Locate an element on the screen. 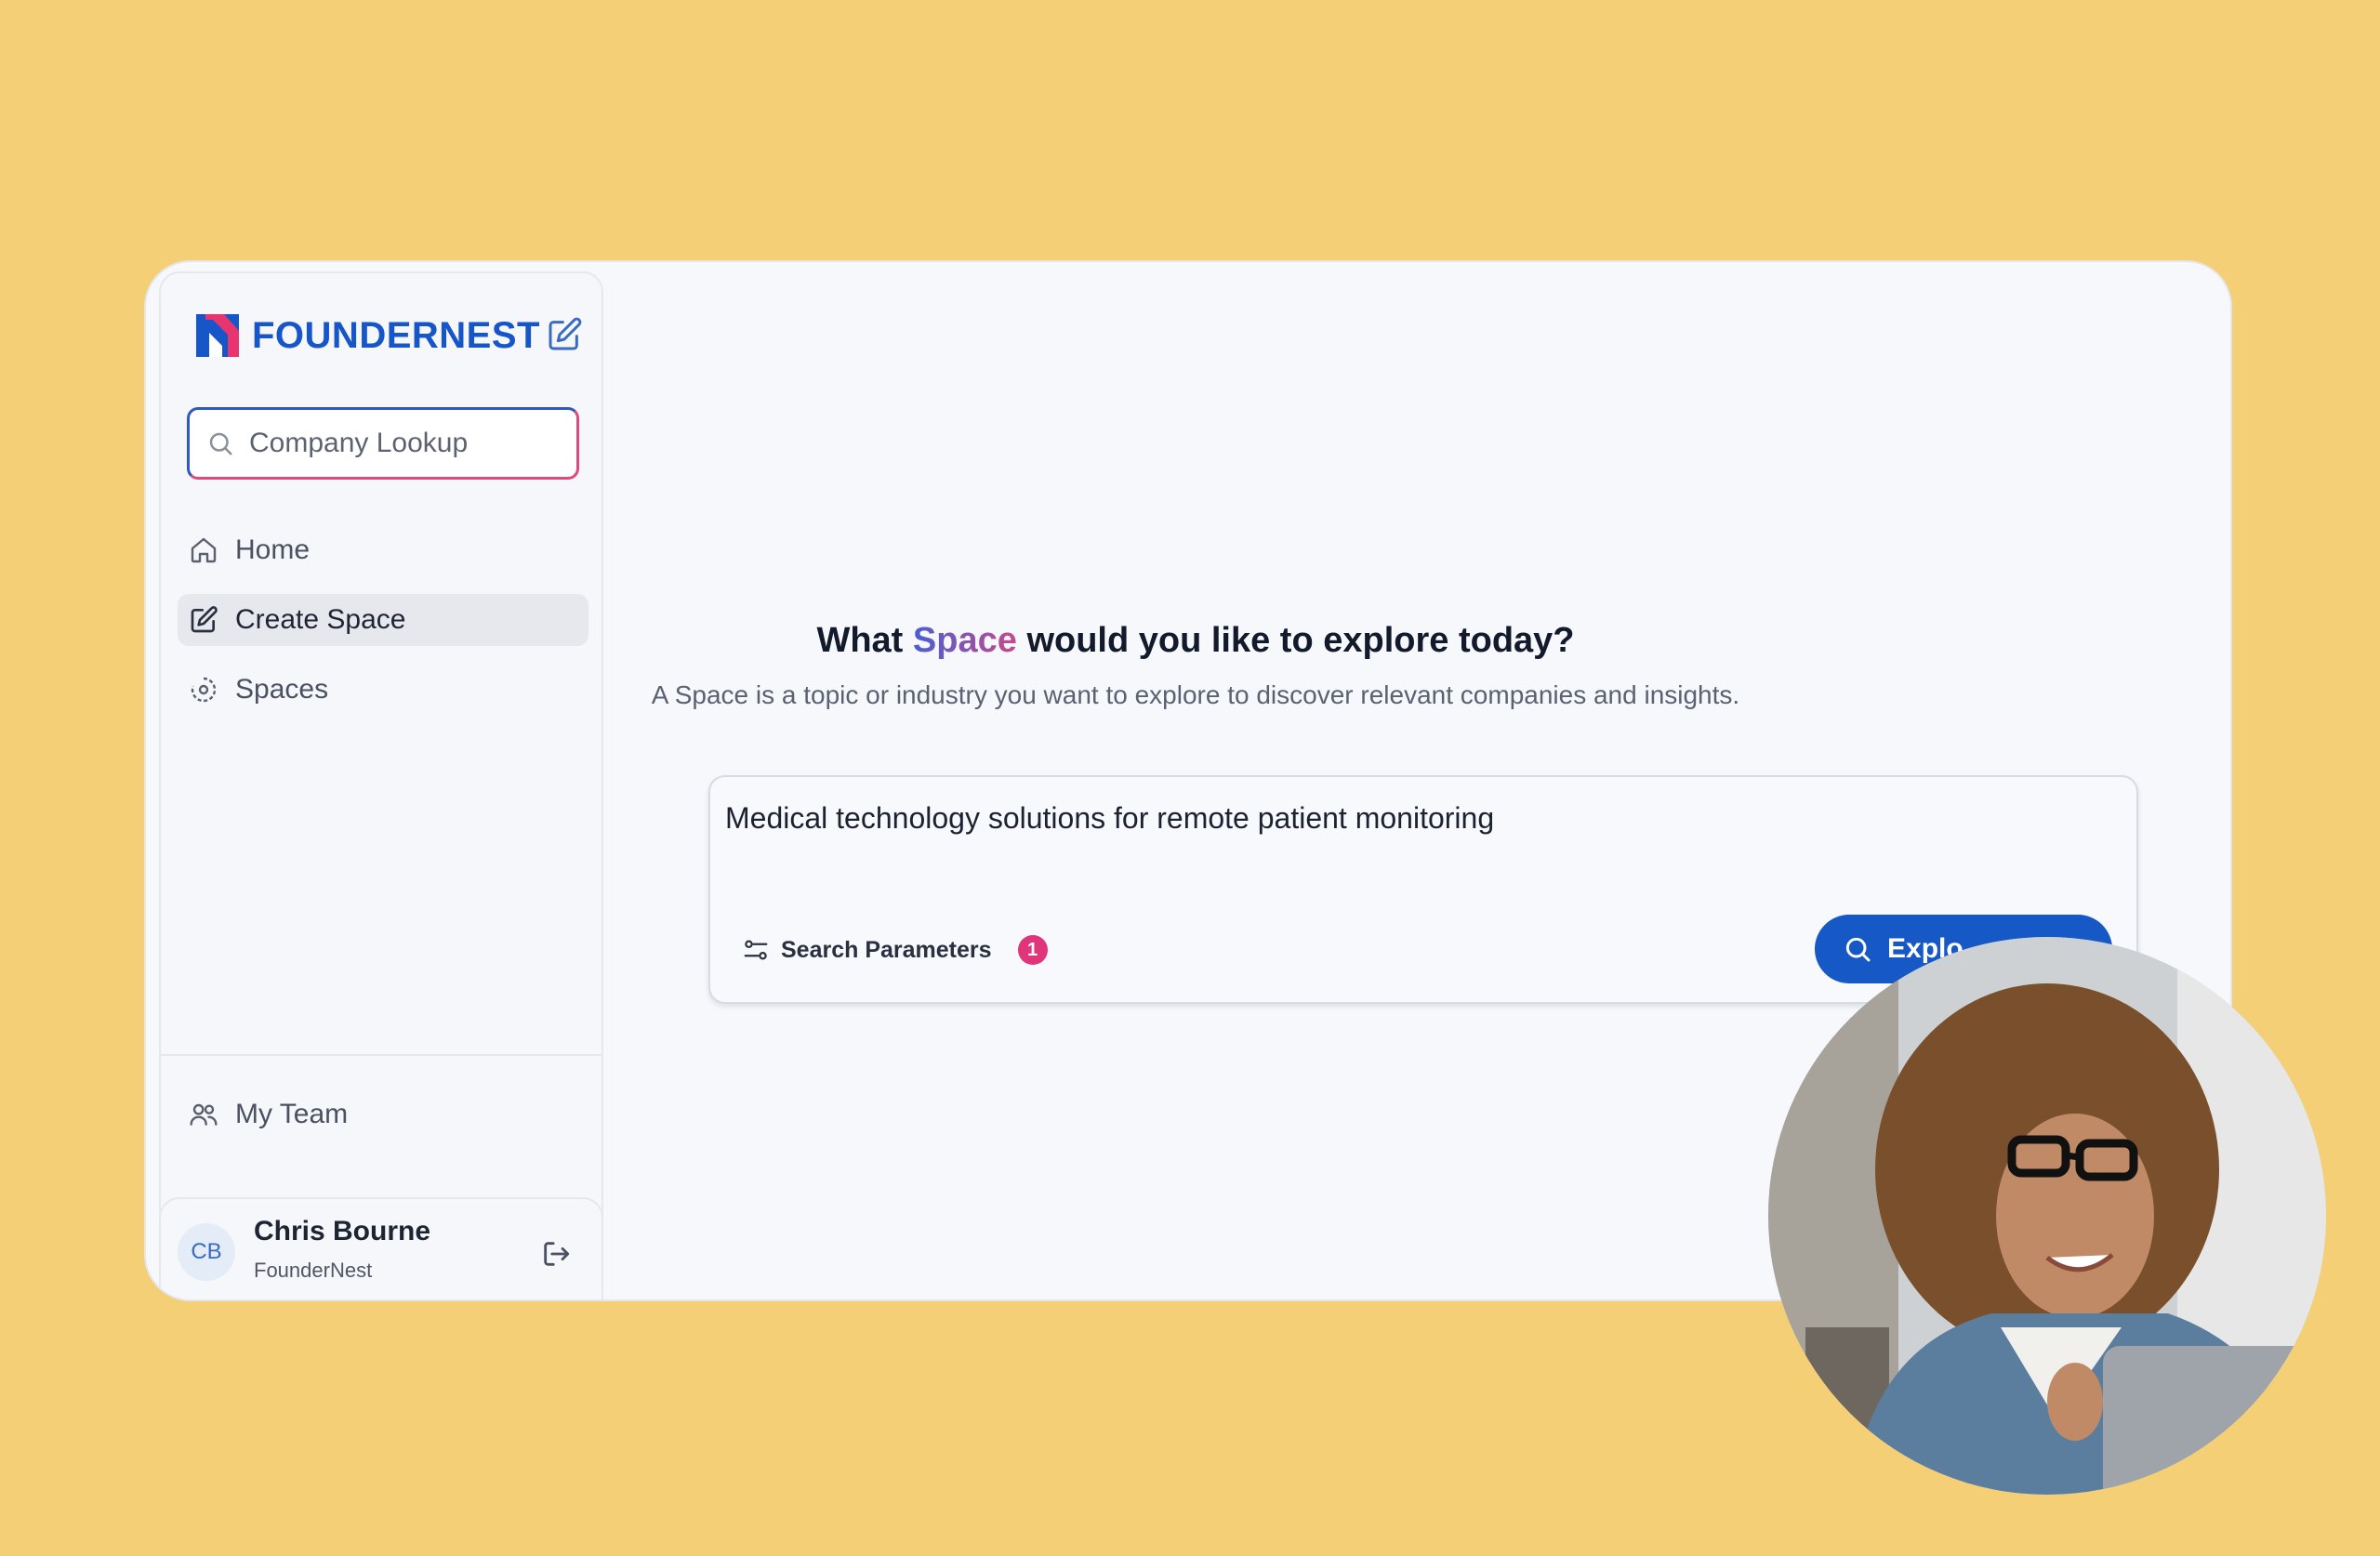 This screenshot has height=1556, width=2380. woman-with-laptop-photo is located at coordinates (2047, 1216).